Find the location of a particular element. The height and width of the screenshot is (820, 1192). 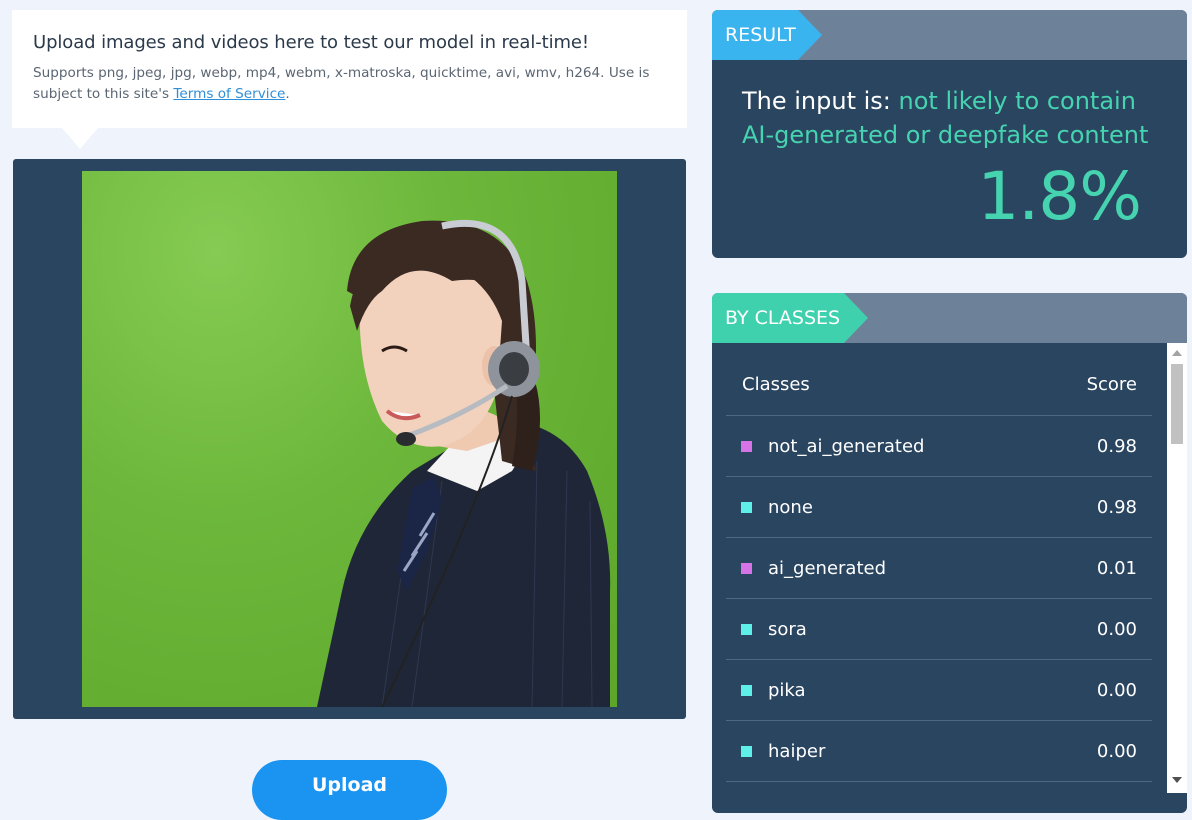

table-row: ai_generated 0.01 is located at coordinates (939, 568).